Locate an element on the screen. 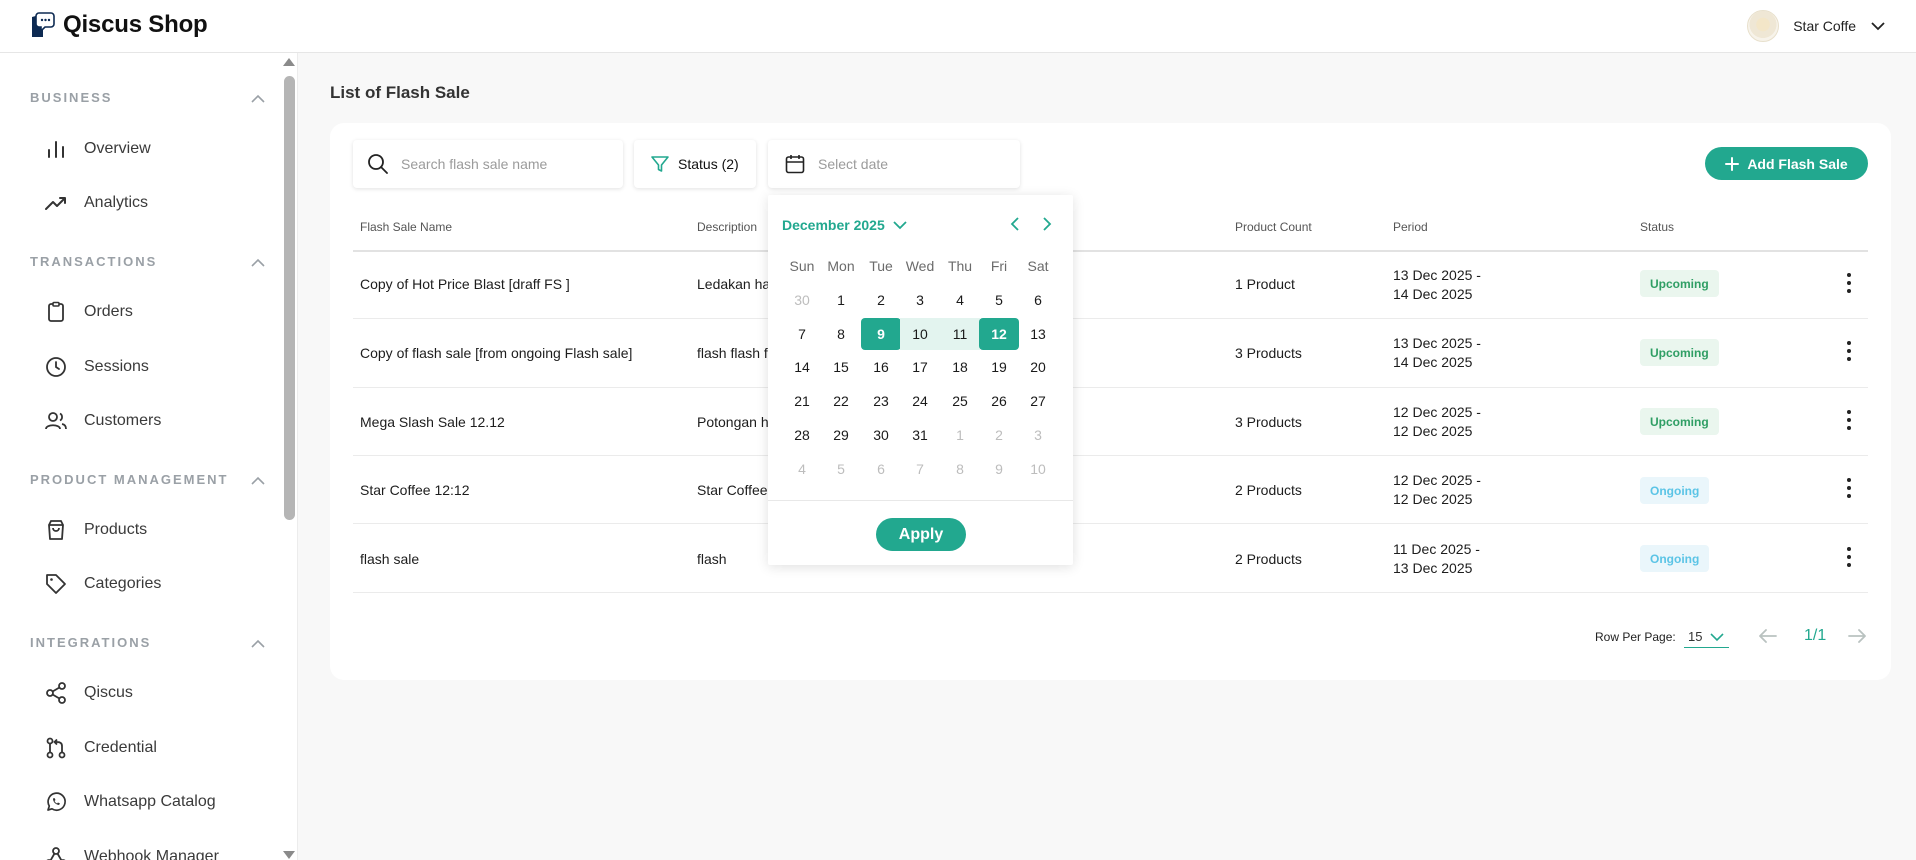 The height and width of the screenshot is (860, 1916). sidebar-item-products: Products is located at coordinates (95, 530).